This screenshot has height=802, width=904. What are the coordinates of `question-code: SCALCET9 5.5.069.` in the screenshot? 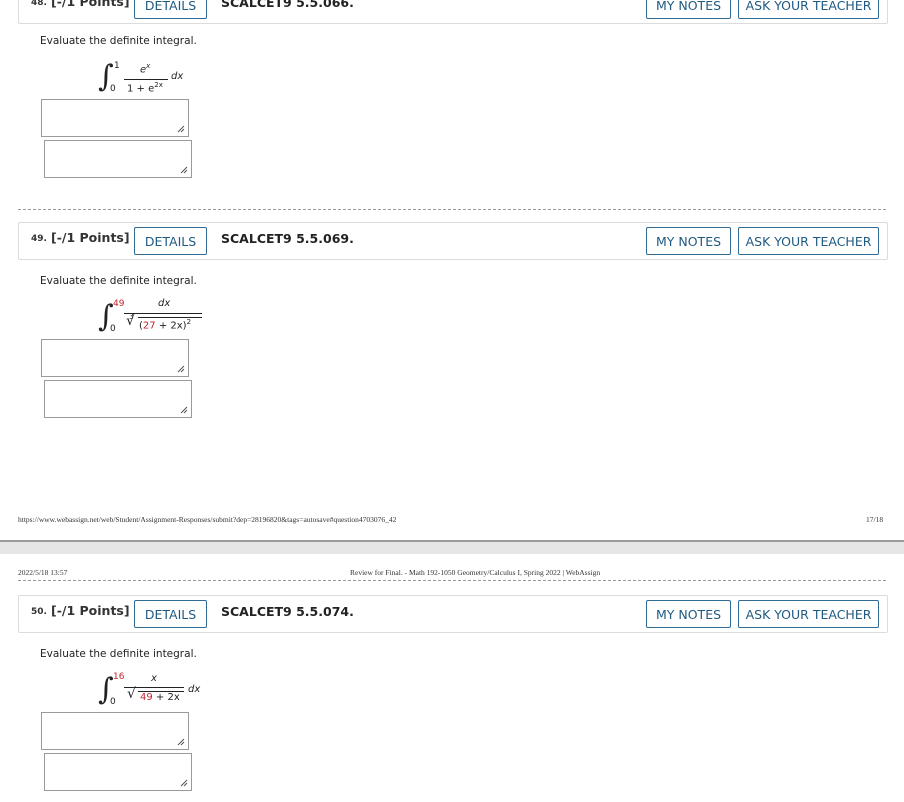 It's located at (287, 238).